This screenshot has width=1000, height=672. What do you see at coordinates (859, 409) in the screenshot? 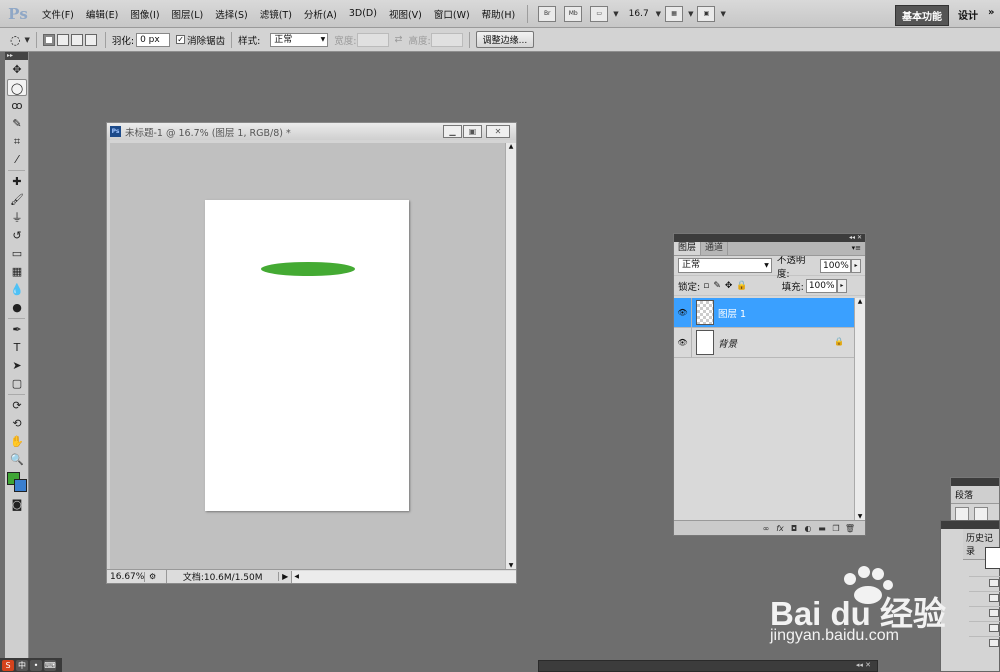
I see `layers-vertical-scrollbar: ▲ ▼` at bounding box center [859, 409].